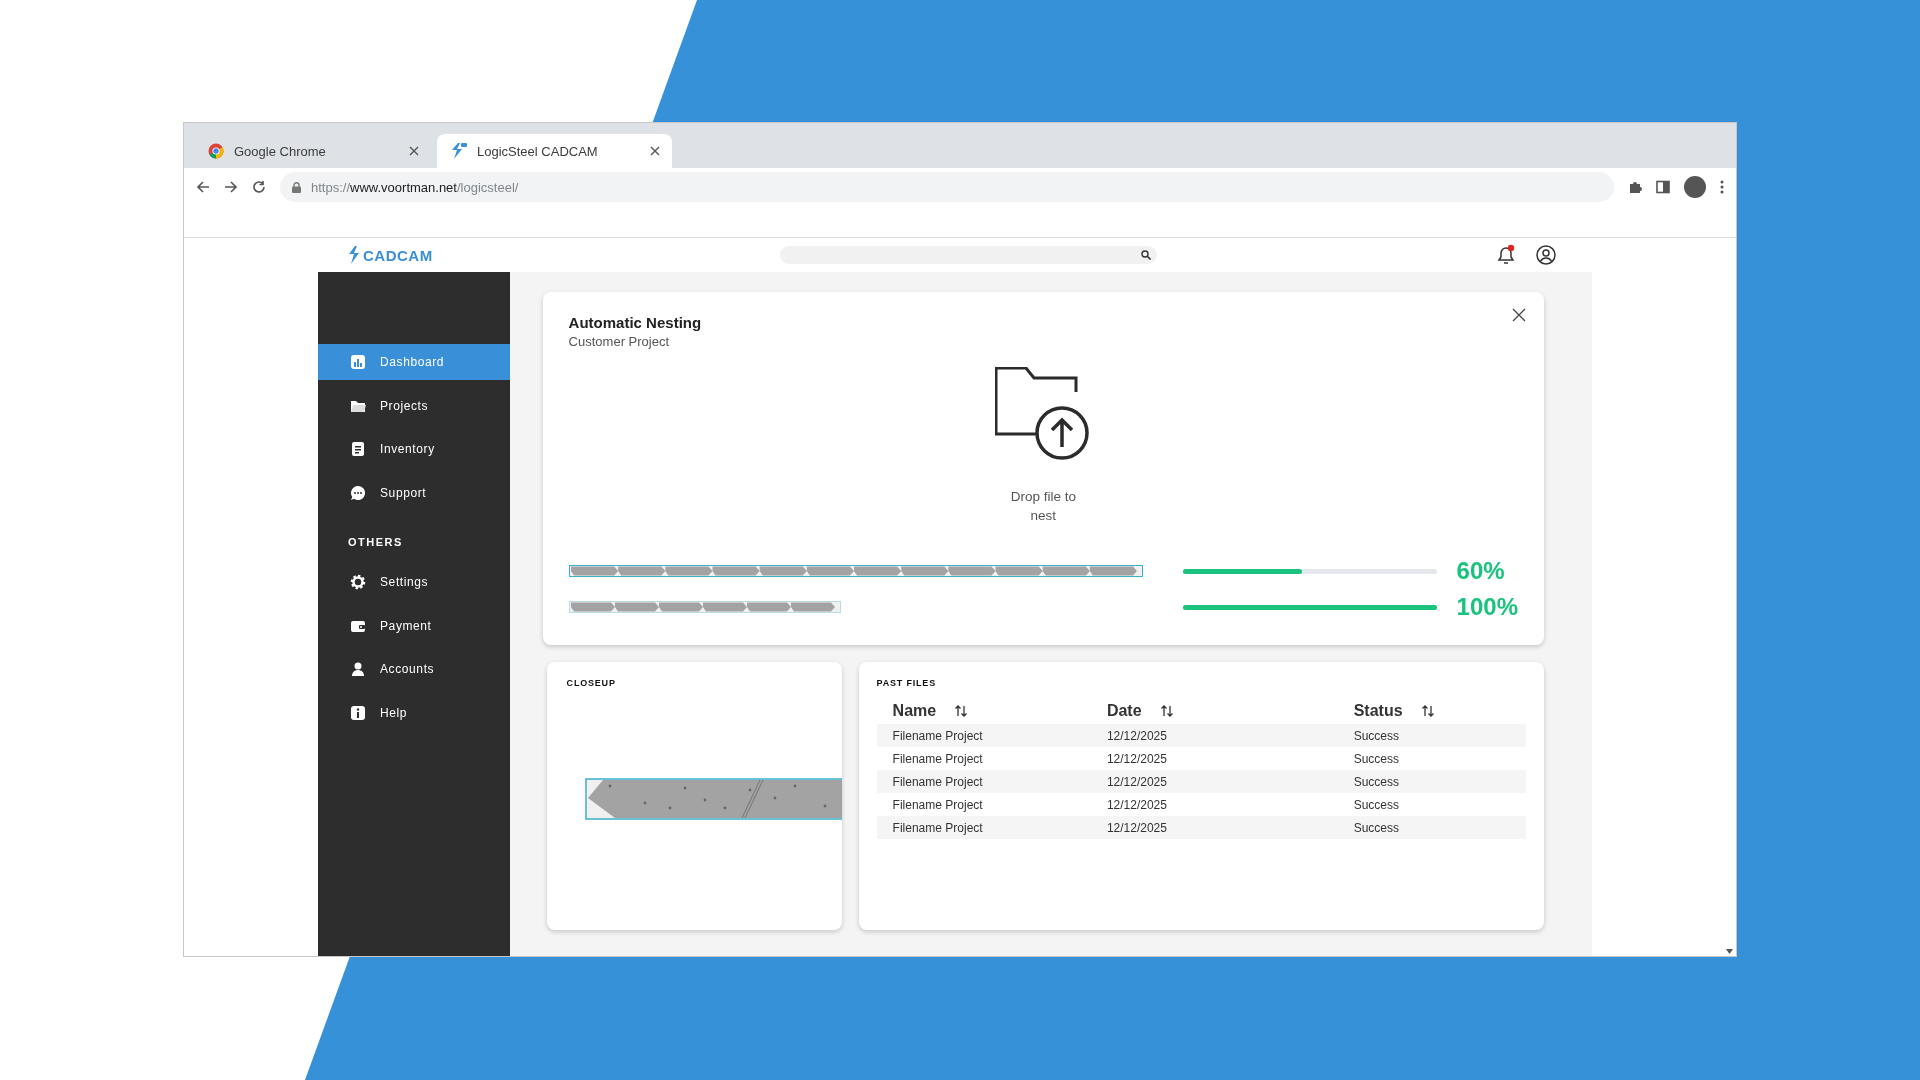 This screenshot has width=1920, height=1080. What do you see at coordinates (1635, 187) in the screenshot?
I see `puzzle-icon` at bounding box center [1635, 187].